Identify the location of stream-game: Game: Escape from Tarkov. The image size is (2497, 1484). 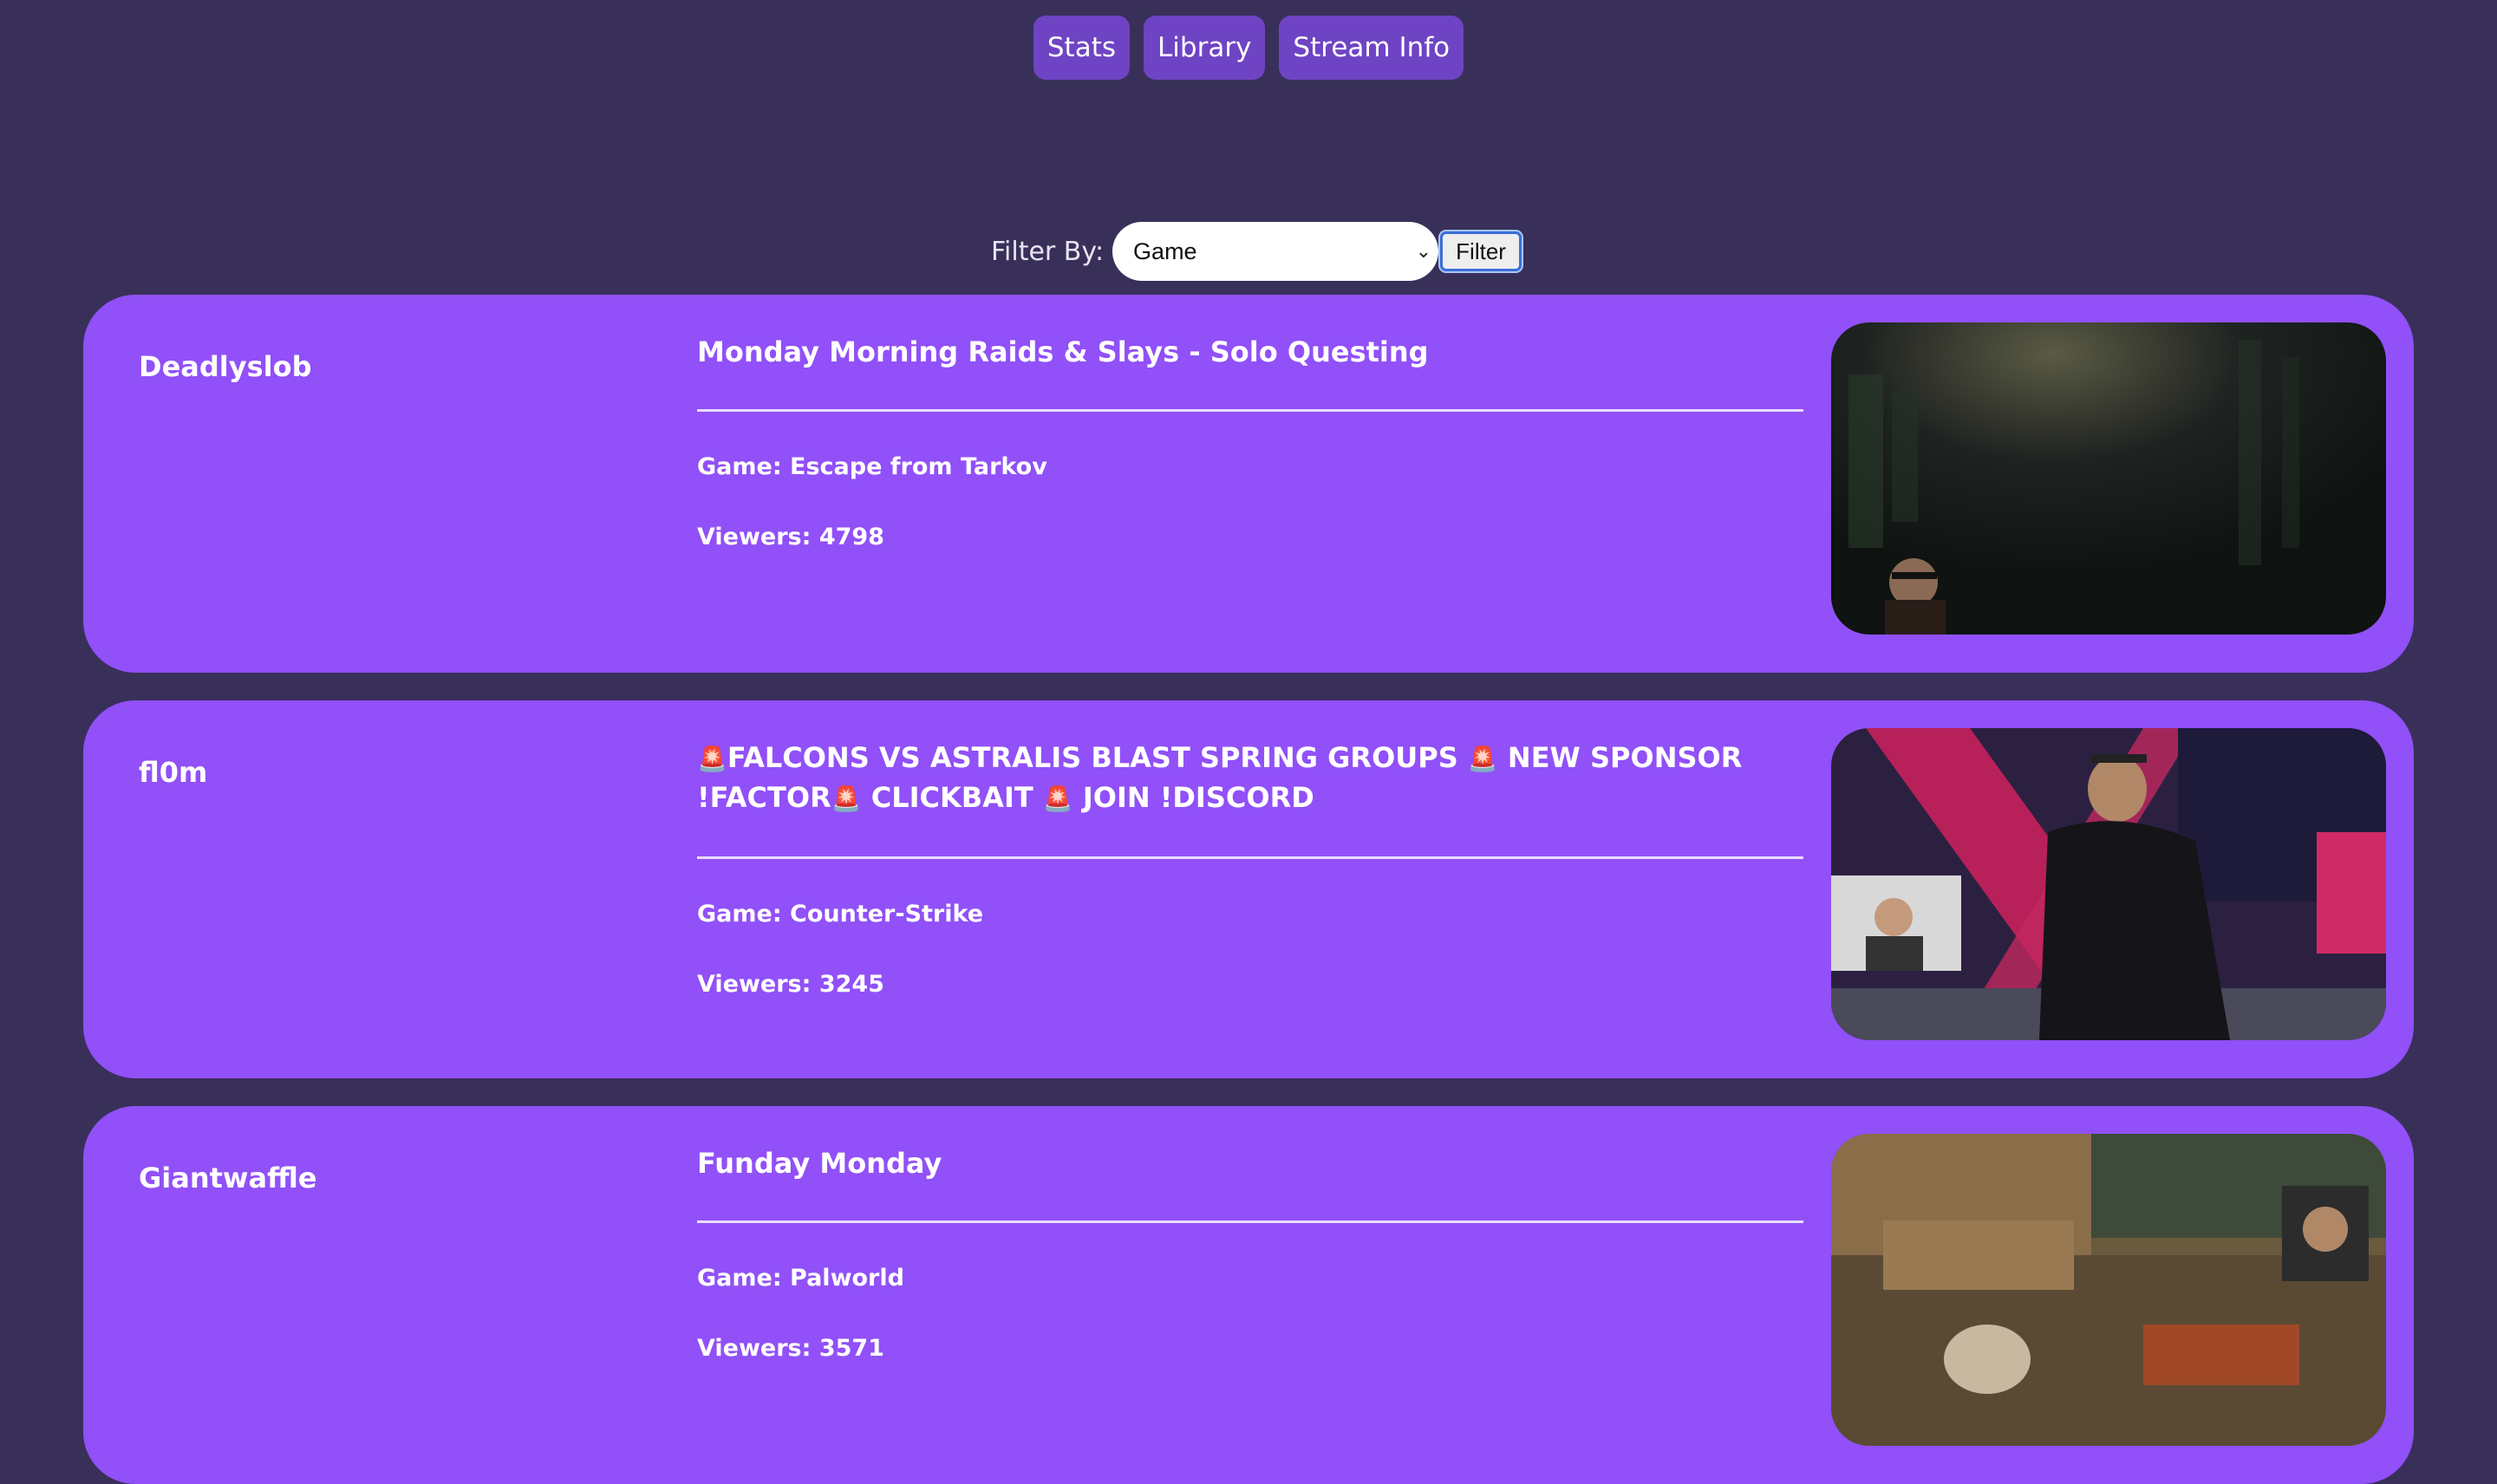
(872, 466).